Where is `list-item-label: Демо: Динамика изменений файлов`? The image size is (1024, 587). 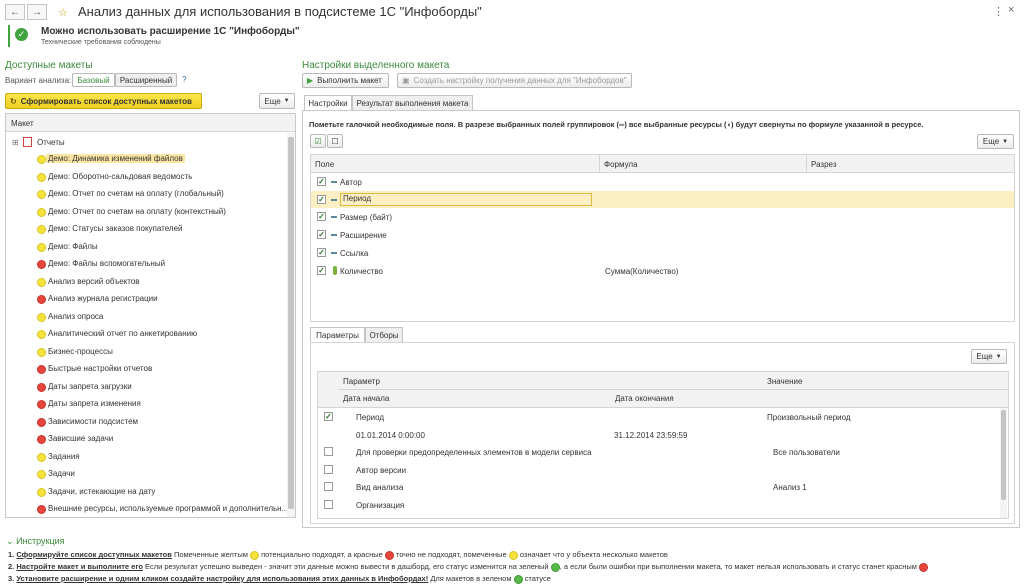
list-item-label: Демо: Динамика изменений файлов is located at coordinates (115, 158).